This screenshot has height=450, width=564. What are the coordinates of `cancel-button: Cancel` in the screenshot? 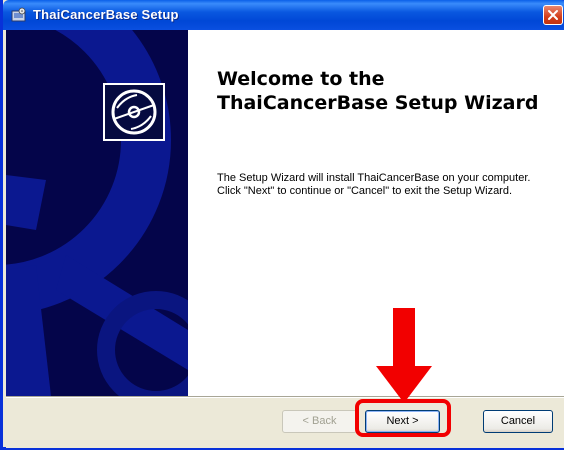 It's located at (518, 421).